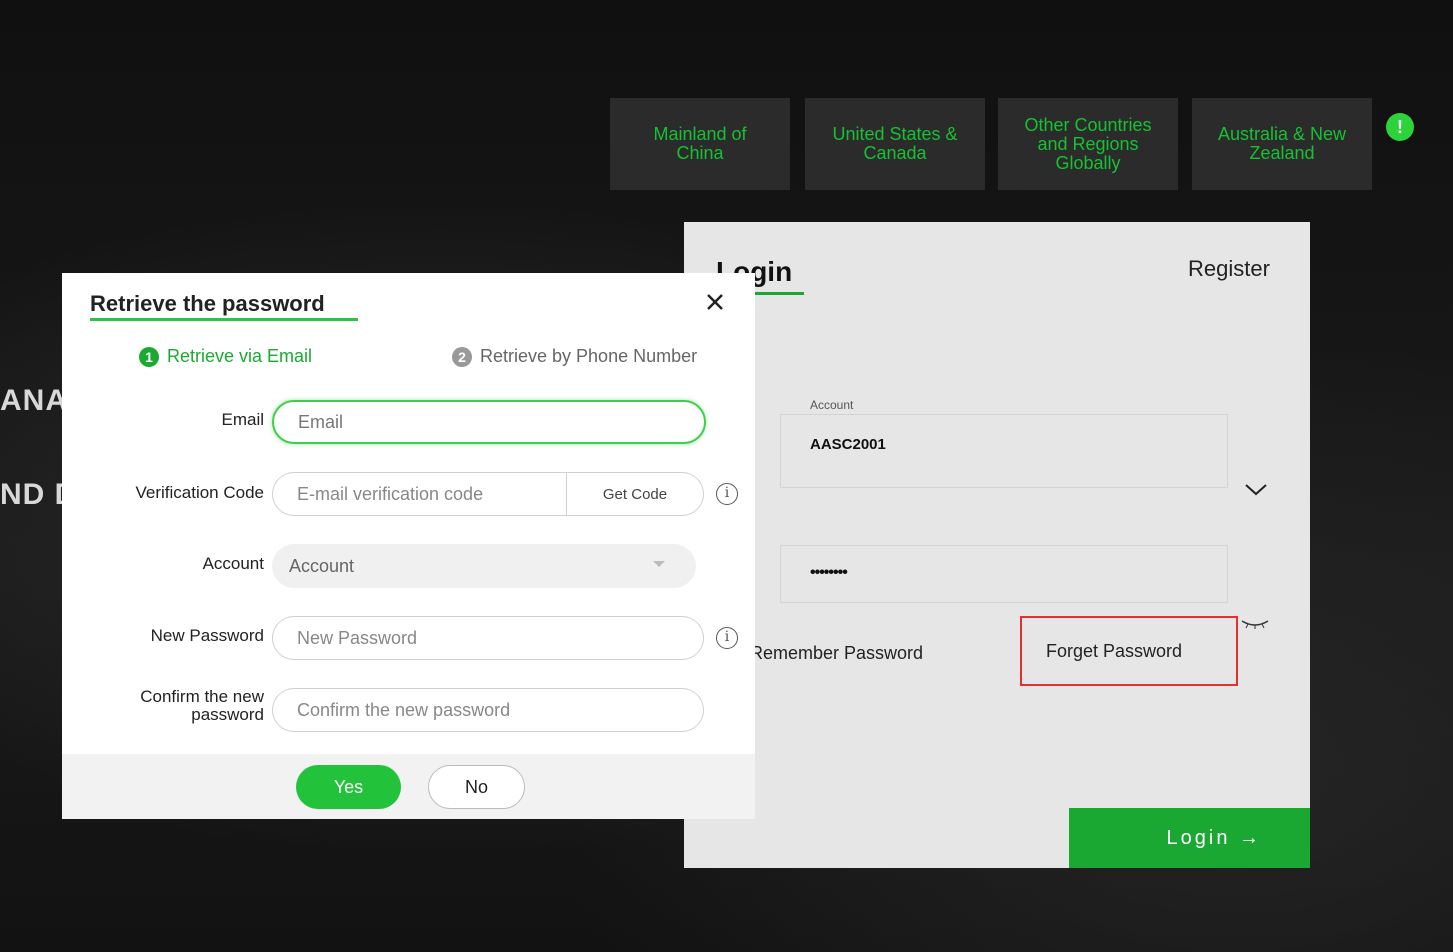 The image size is (1453, 952). I want to click on email-placeholder: Email, so click(321, 421).